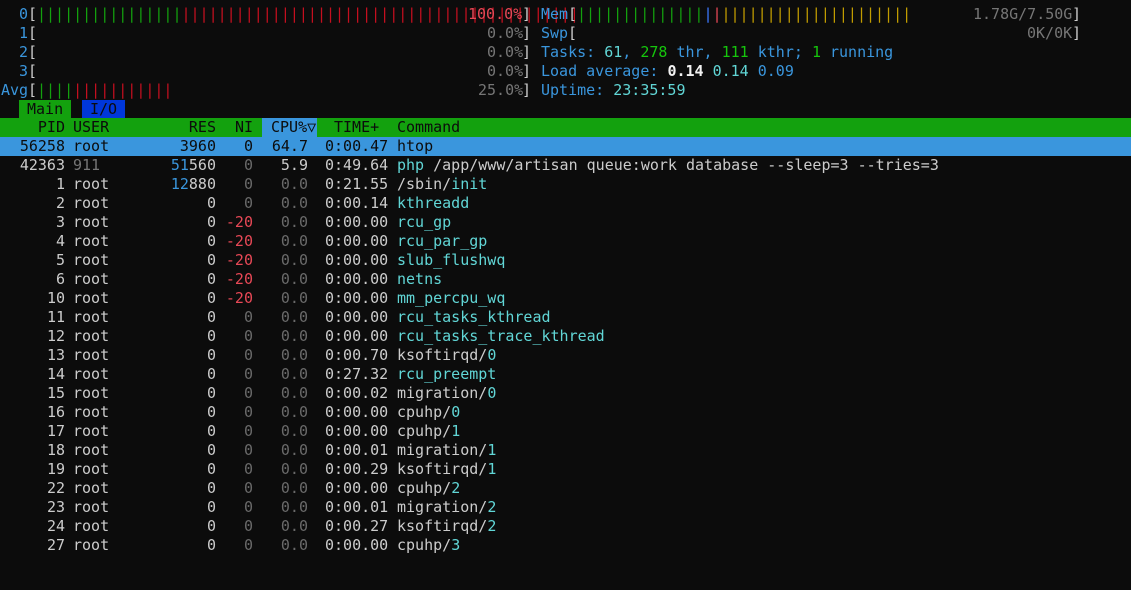  I want to click on cell-command: rcu_gp, so click(424, 222).